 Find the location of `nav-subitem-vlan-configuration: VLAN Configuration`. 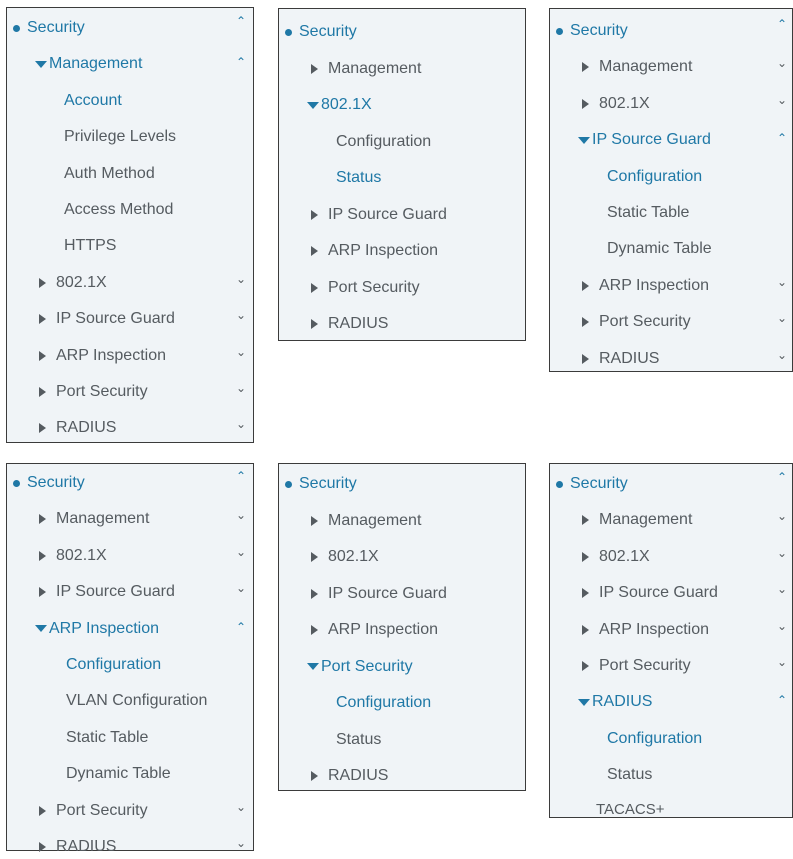

nav-subitem-vlan-configuration: VLAN Configuration is located at coordinates (136, 701).